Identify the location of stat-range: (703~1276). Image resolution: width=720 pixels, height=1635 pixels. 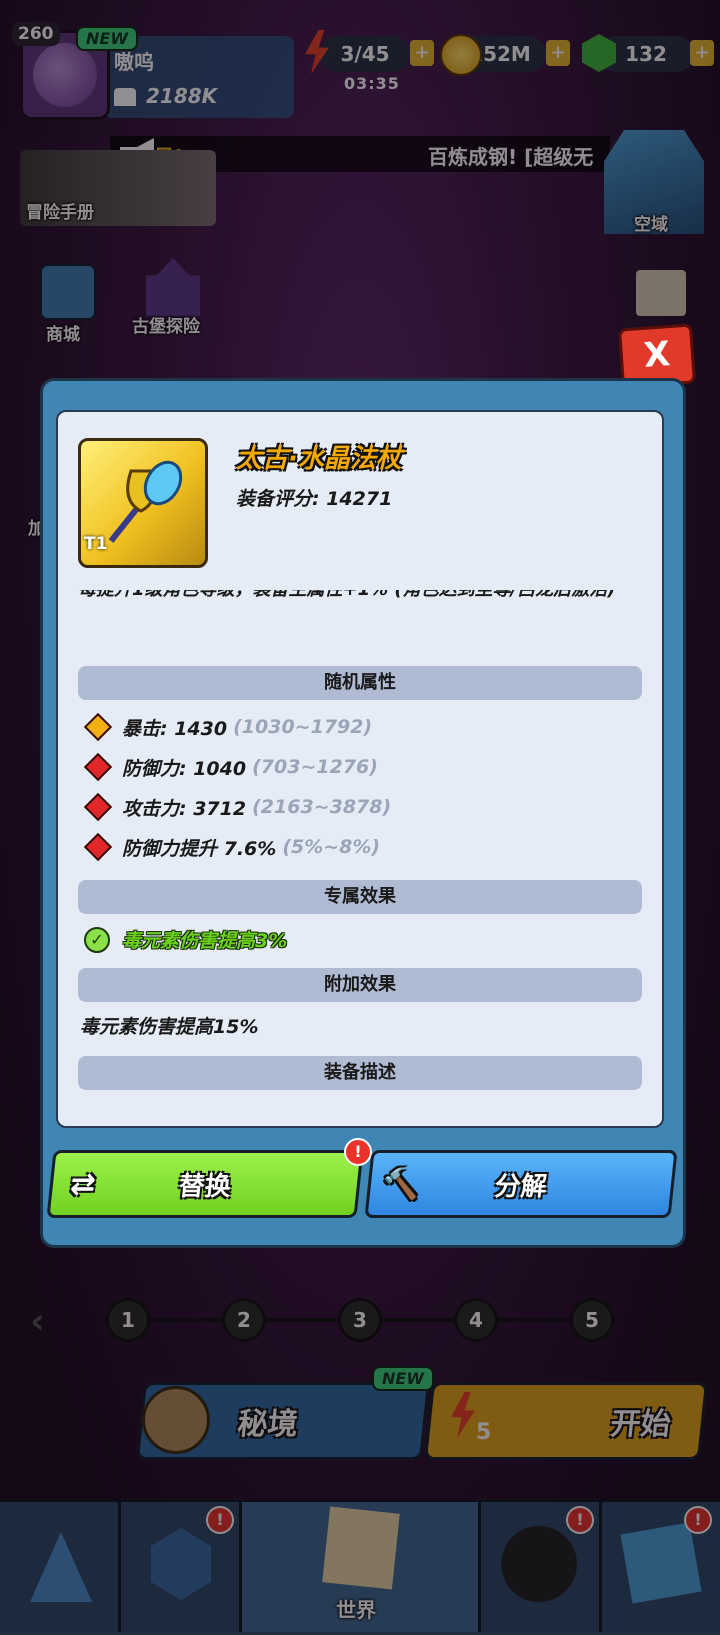
(315, 767).